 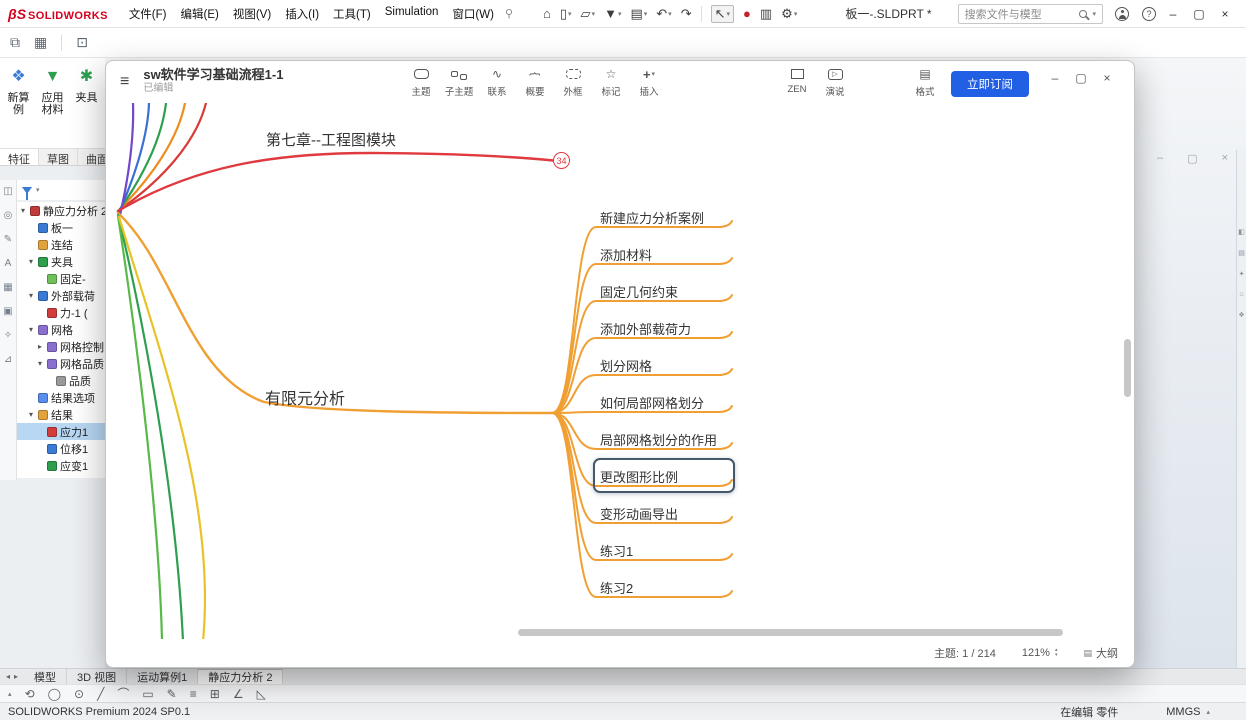 What do you see at coordinates (1056, 655) in the screenshot?
I see `zoom-out-icon: ▾` at bounding box center [1056, 655].